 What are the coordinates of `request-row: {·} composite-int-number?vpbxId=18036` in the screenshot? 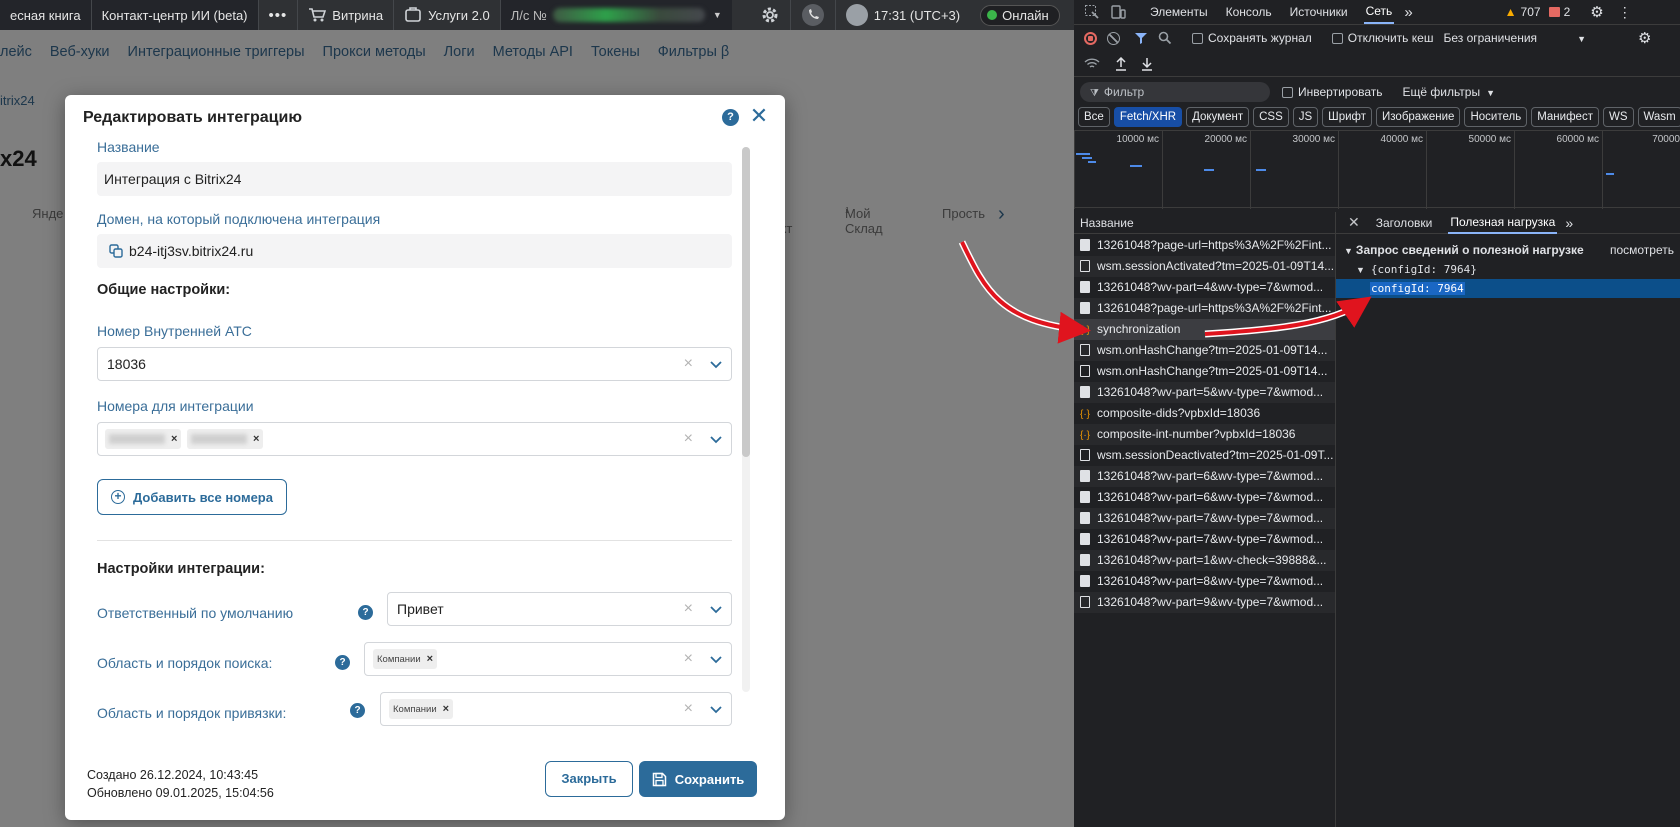 It's located at (1204, 434).